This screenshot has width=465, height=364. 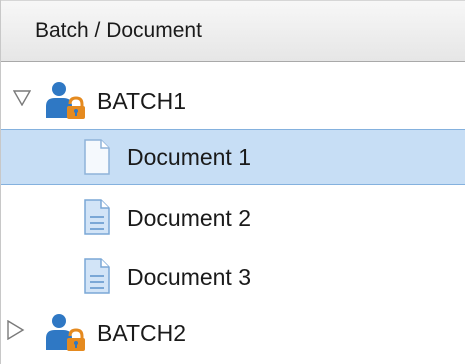 I want to click on collapsed-triangle-icon, so click(x=16, y=330).